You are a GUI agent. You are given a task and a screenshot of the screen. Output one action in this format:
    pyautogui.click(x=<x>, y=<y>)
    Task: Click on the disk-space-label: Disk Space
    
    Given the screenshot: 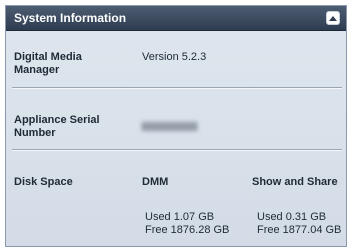 What is the action you would take?
    pyautogui.click(x=43, y=182)
    